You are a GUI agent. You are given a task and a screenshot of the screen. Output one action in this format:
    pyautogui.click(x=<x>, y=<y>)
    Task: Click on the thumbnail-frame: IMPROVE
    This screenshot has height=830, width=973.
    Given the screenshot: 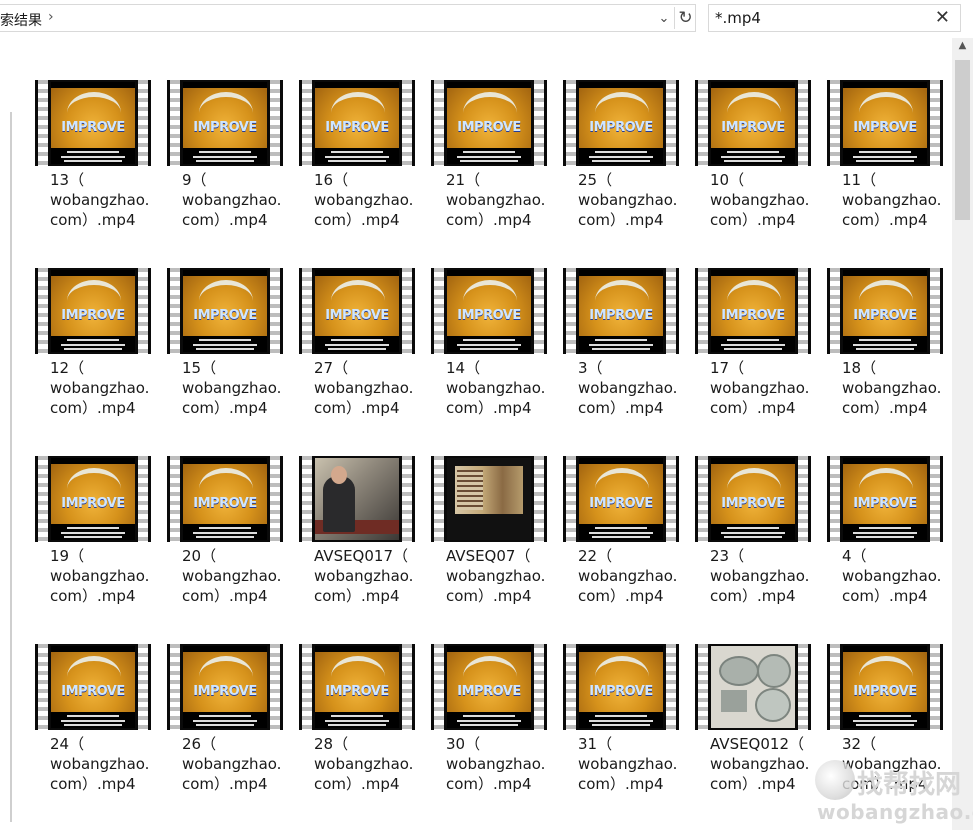 What is the action you would take?
    pyautogui.click(x=357, y=687)
    